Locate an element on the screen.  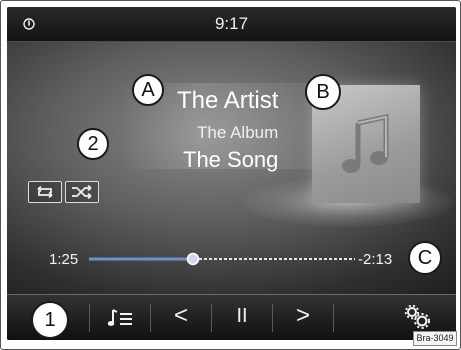
playlist-button is located at coordinates (120, 317).